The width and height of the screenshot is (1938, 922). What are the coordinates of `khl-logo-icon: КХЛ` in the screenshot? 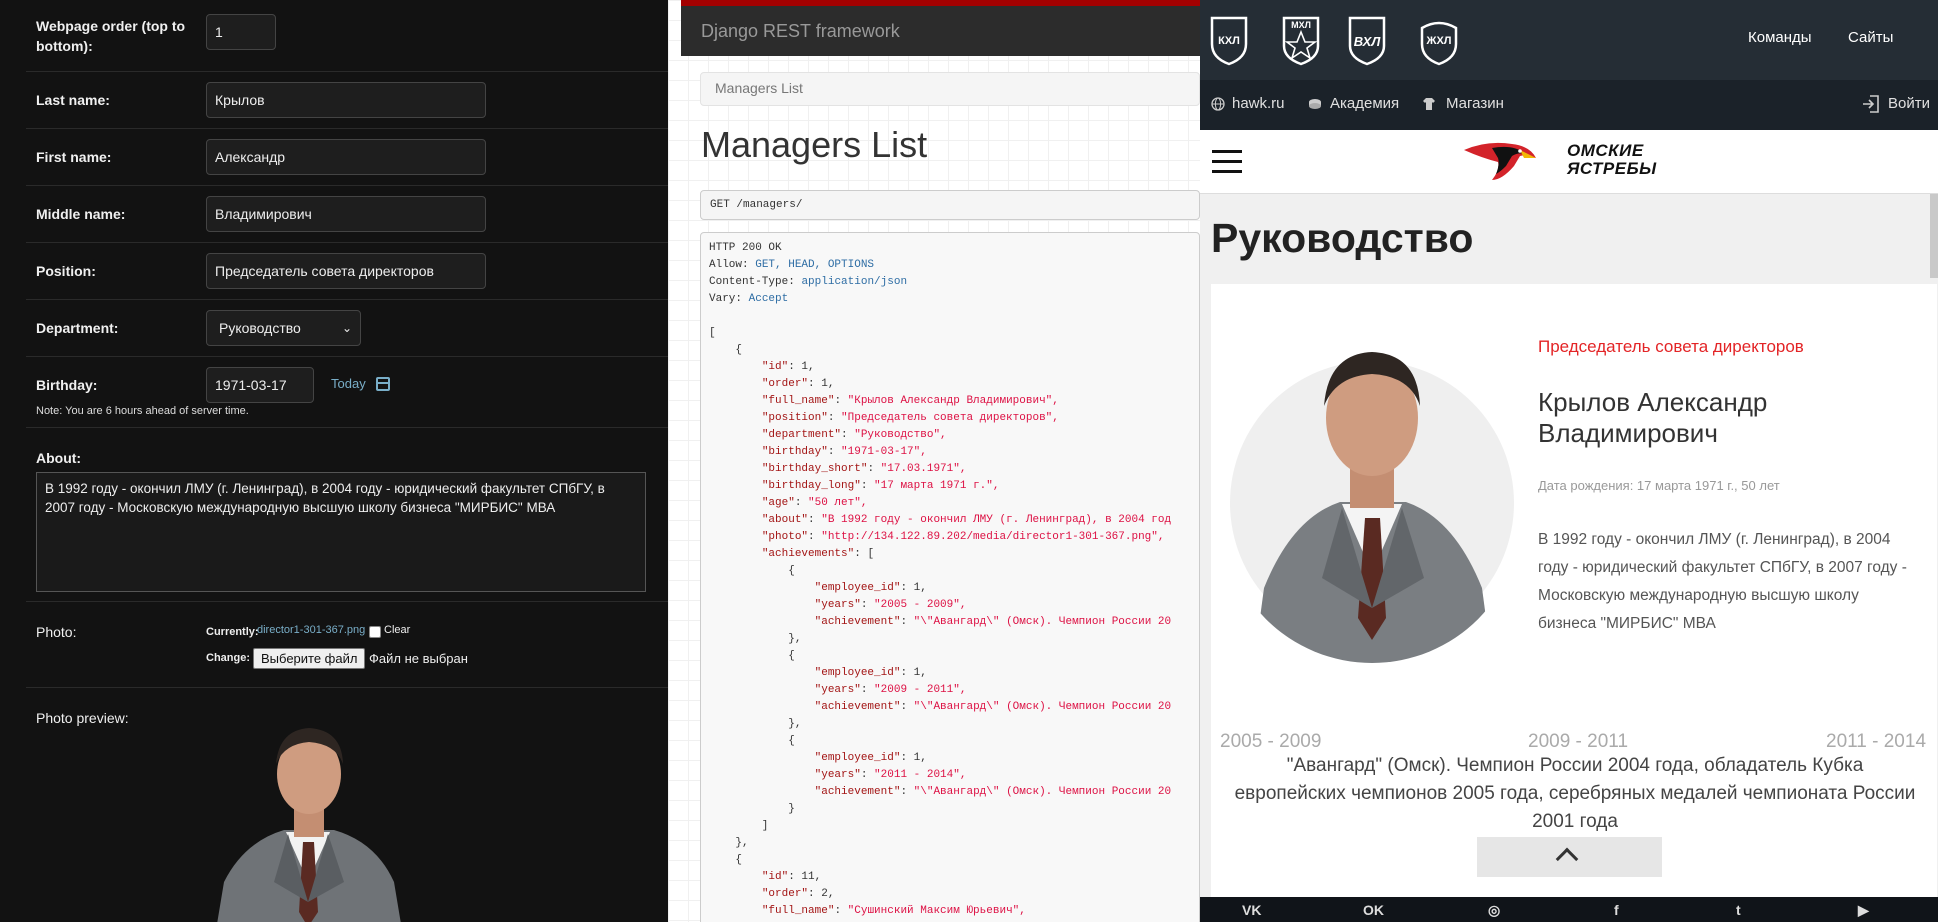 It's located at (1229, 40).